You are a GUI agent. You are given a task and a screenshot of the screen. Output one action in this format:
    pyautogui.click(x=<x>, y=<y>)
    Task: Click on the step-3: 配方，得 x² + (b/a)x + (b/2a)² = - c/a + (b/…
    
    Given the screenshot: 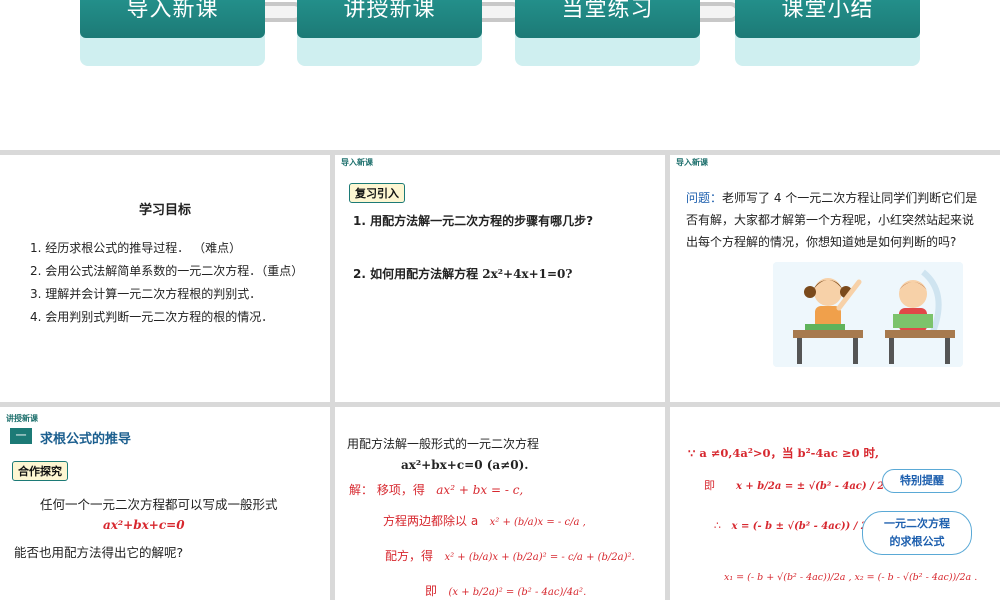 What is the action you would take?
    pyautogui.click(x=510, y=556)
    